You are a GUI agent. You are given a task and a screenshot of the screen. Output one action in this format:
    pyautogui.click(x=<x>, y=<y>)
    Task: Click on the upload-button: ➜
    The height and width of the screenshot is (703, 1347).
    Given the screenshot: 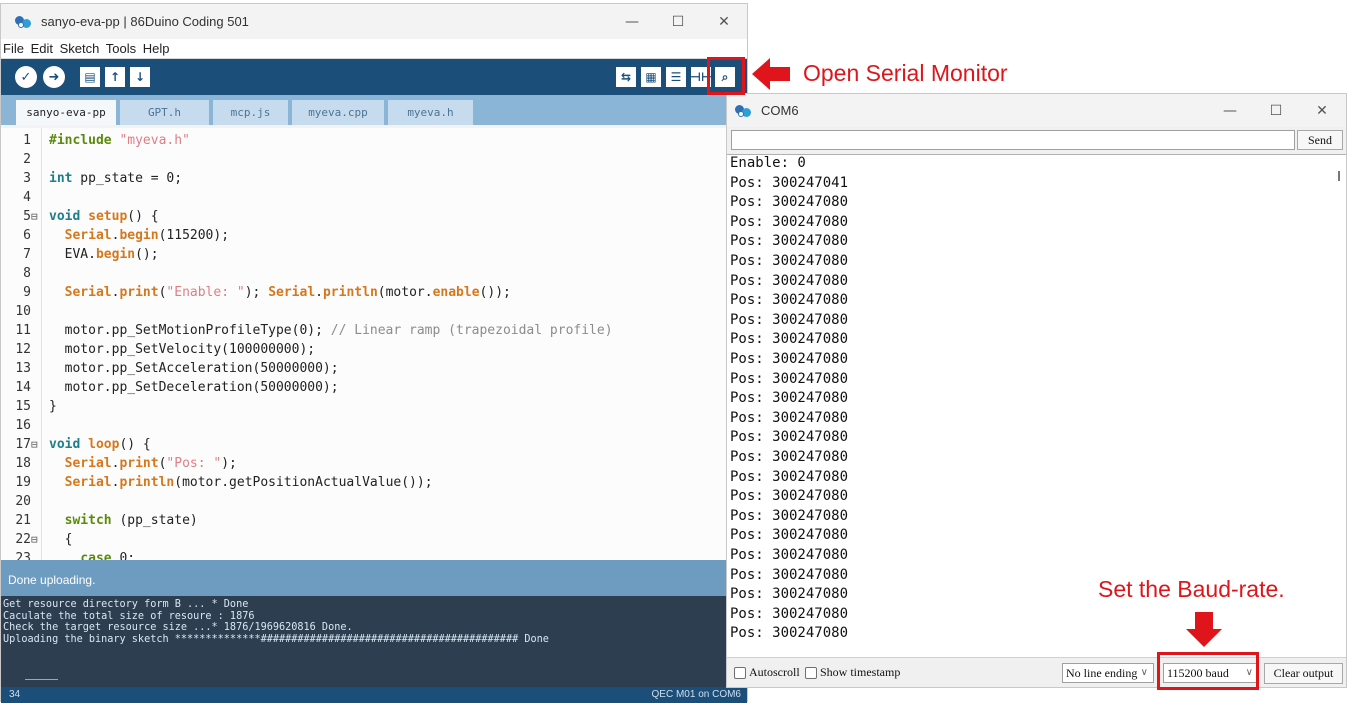 What is the action you would take?
    pyautogui.click(x=54, y=77)
    